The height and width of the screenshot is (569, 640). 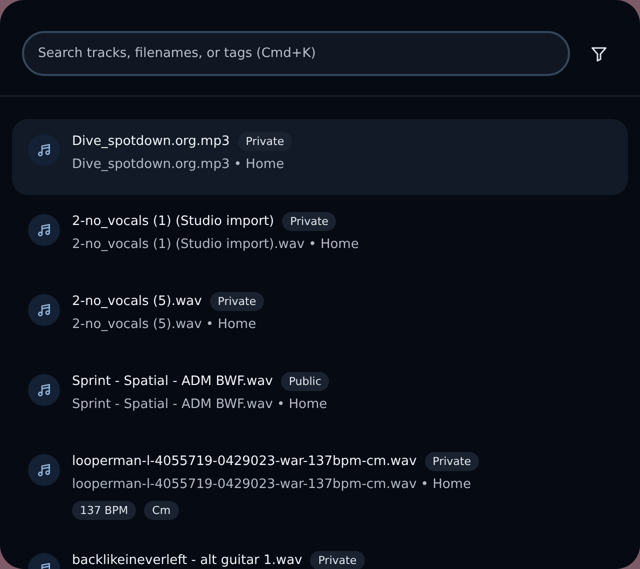 What do you see at coordinates (305, 381) in the screenshot?
I see `visibility-badge: Public` at bounding box center [305, 381].